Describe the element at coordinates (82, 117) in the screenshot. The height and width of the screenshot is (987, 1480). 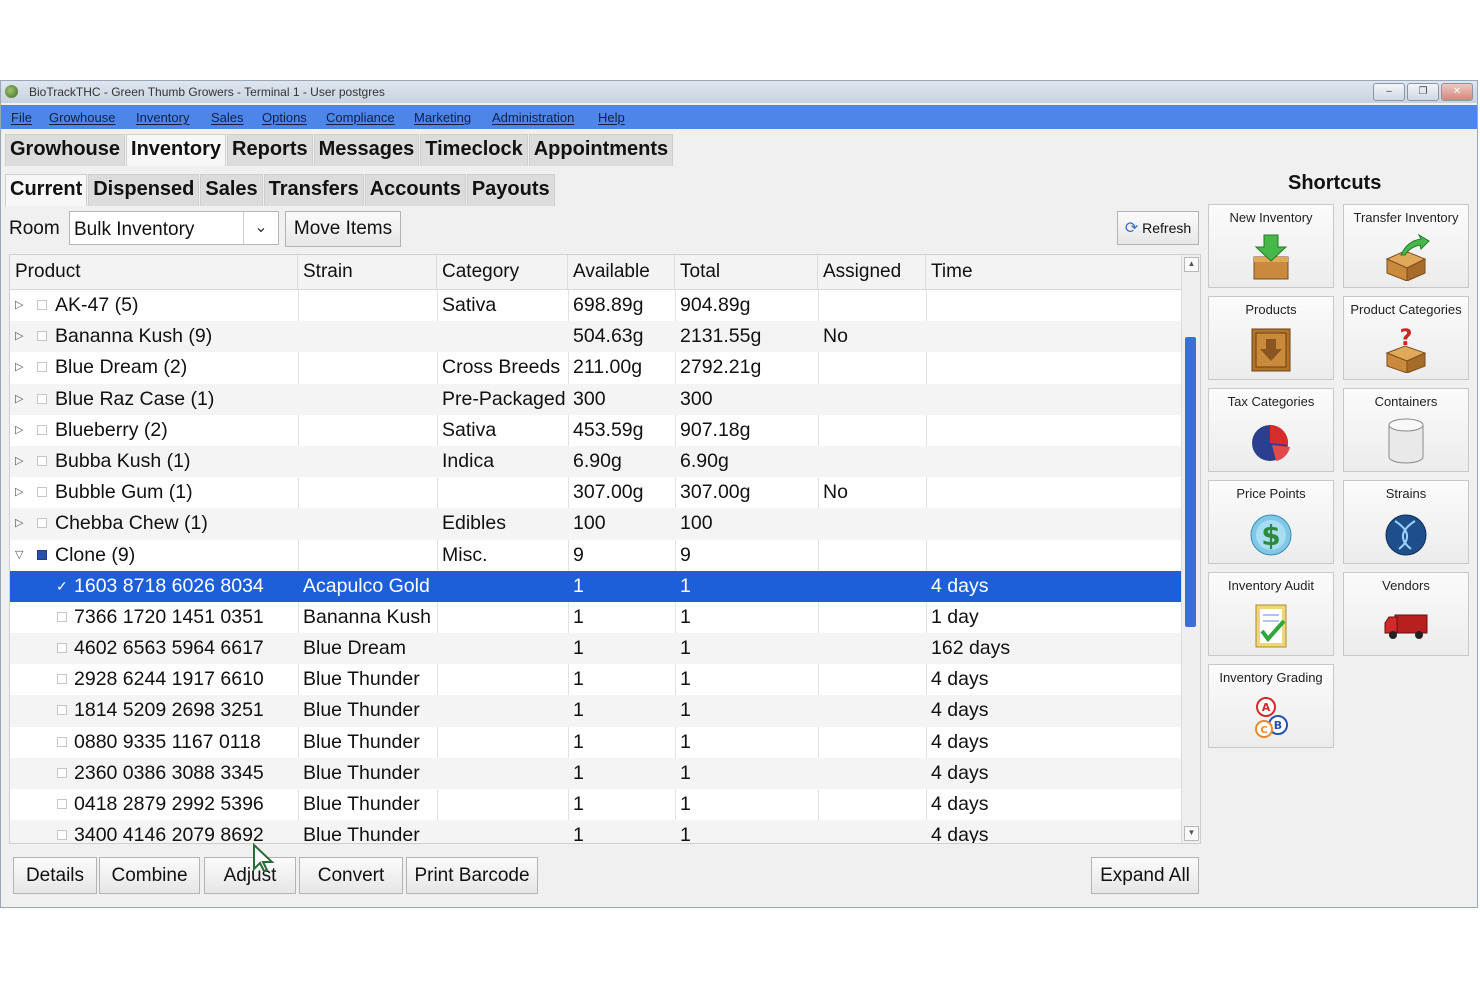
I see `menu-growhouse: Growhouse` at that location.